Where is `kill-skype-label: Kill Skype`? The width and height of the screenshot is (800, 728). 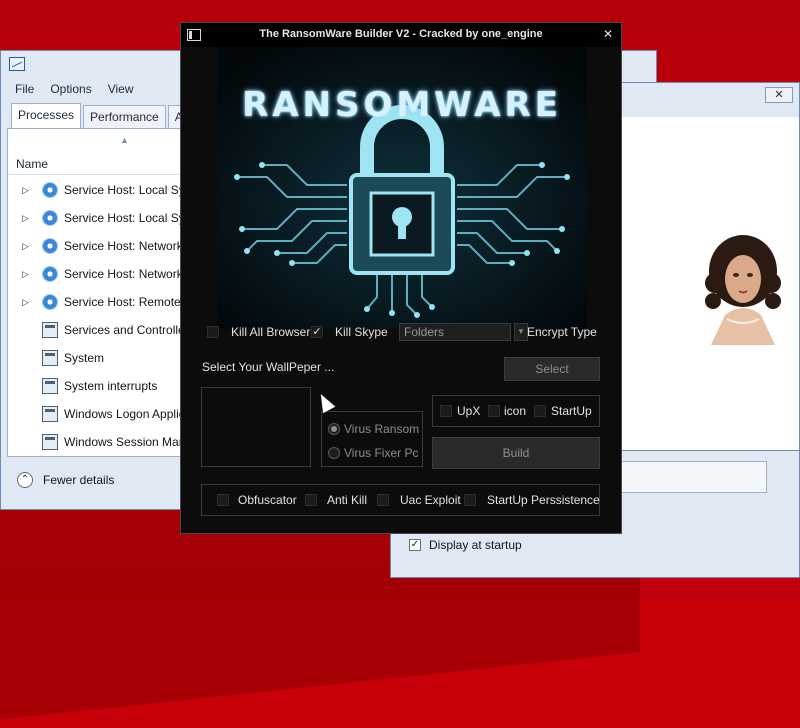 kill-skype-label: Kill Skype is located at coordinates (361, 332).